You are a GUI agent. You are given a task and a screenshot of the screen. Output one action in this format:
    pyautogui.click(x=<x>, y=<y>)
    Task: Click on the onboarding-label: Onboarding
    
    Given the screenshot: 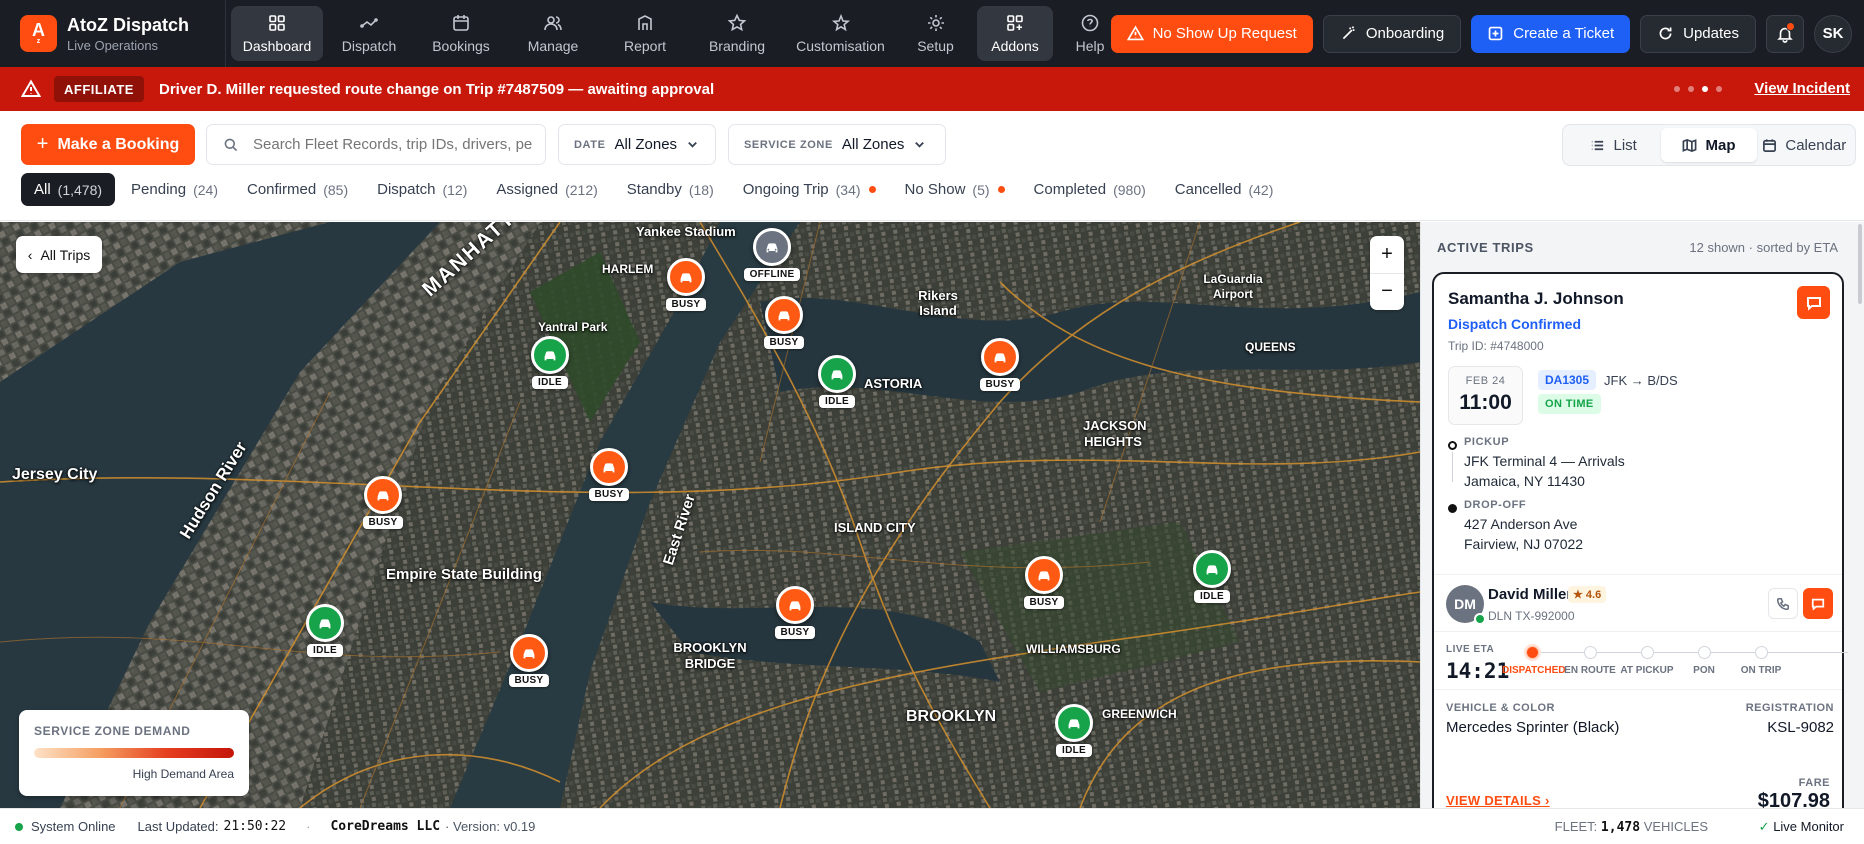 What is the action you would take?
    pyautogui.click(x=1405, y=33)
    